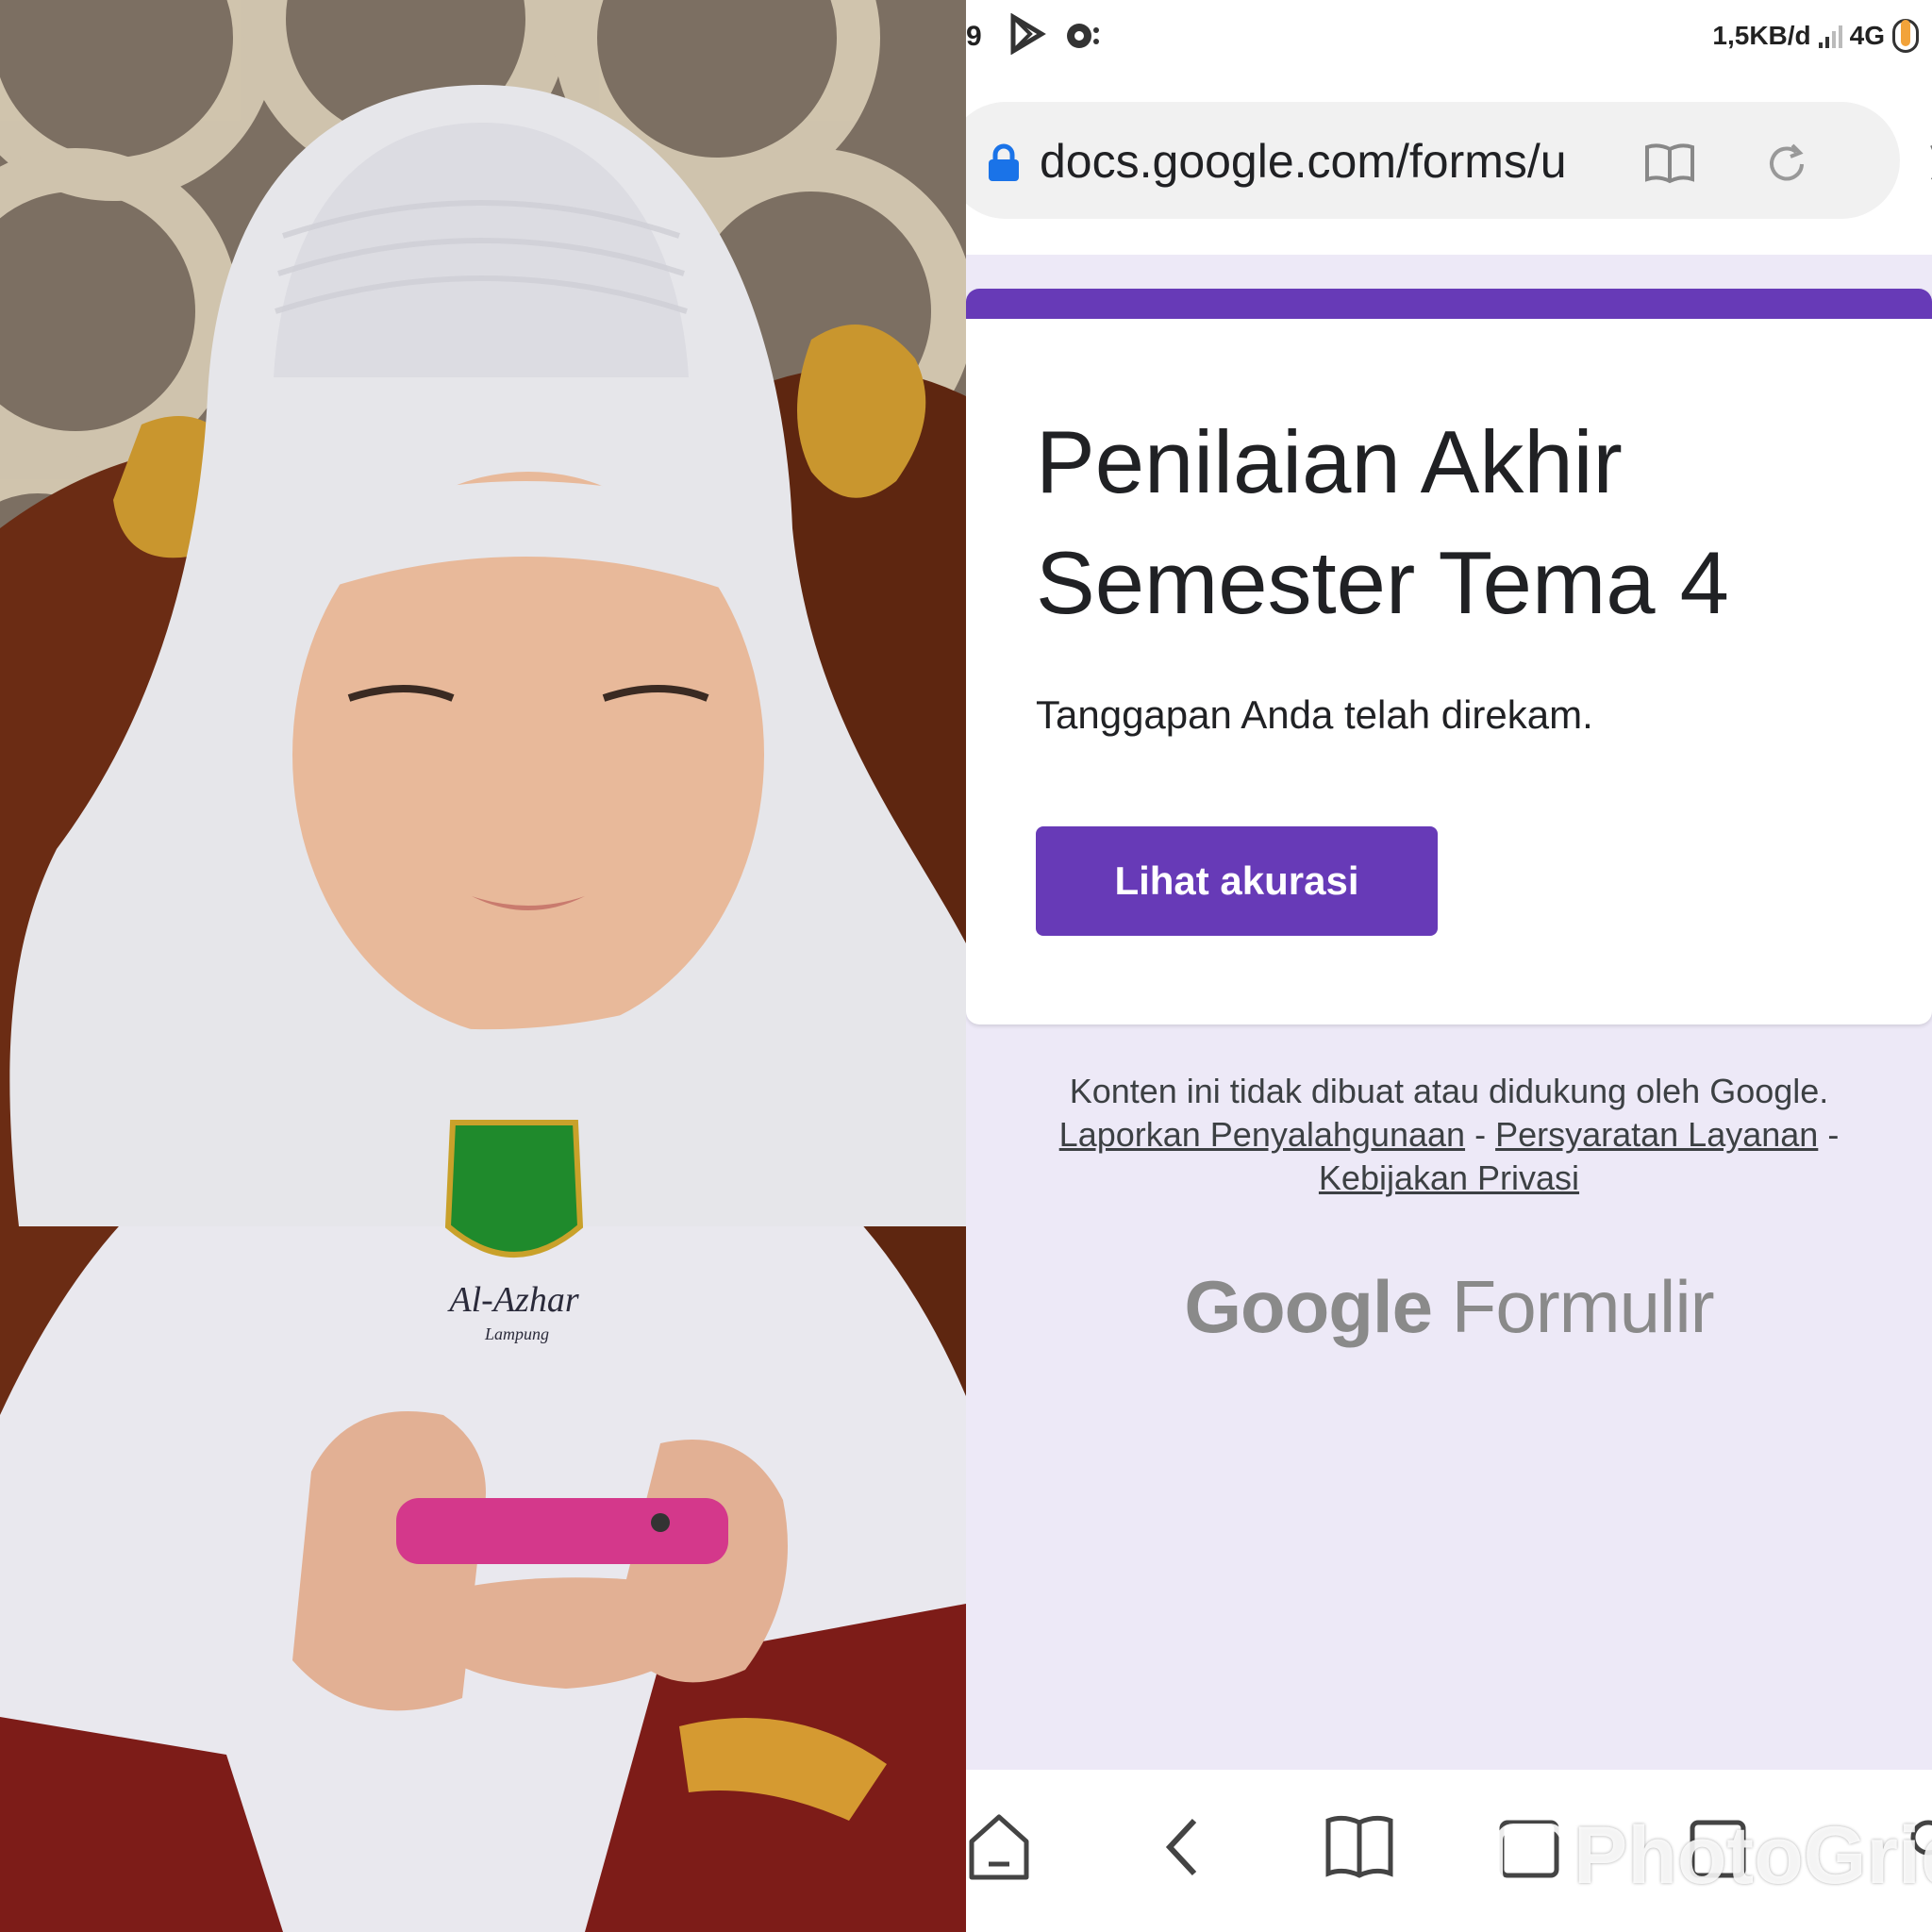  Describe the element at coordinates (1449, 38) in the screenshot. I see `status-bar: 9 1,5KB/d 4G` at that location.